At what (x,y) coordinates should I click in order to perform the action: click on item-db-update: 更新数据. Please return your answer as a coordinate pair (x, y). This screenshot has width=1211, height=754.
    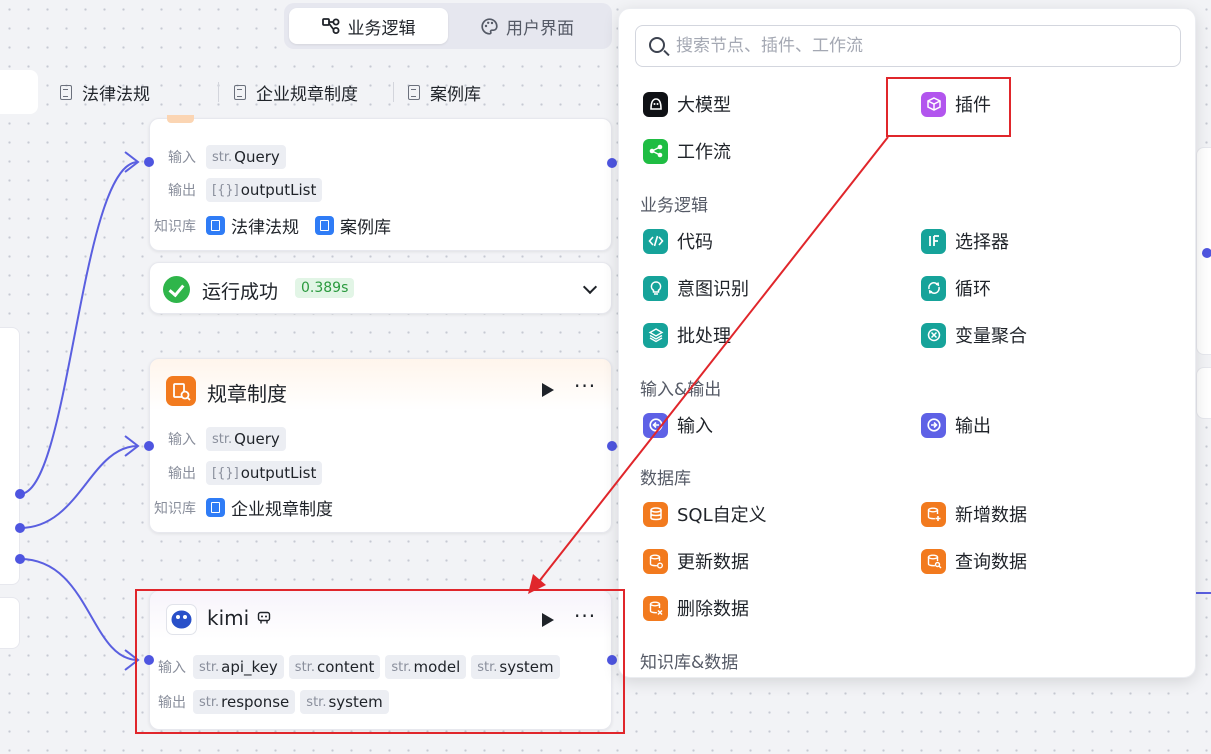
    Looking at the image, I should click on (696, 561).